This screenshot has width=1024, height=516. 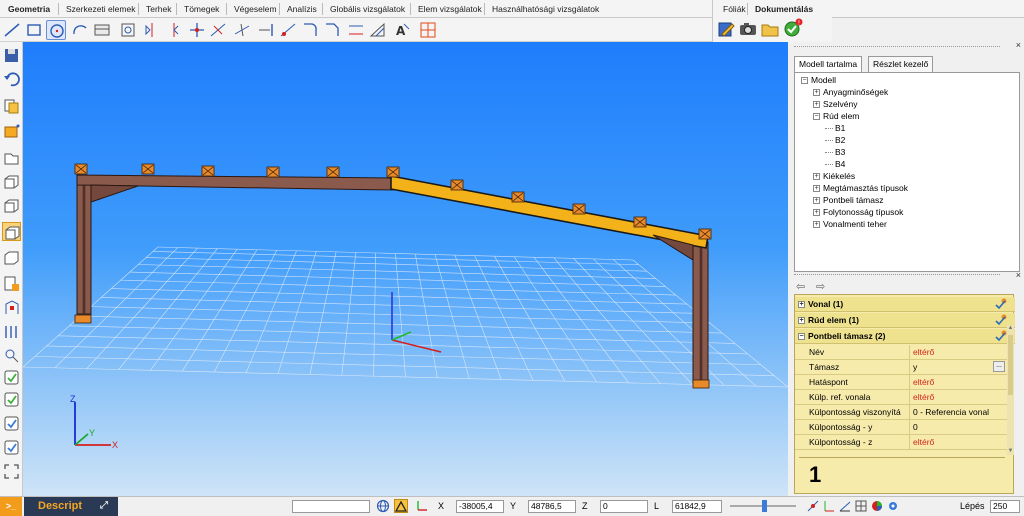 What do you see at coordinates (624, 506) in the screenshot?
I see `z-coord-field: 0` at bounding box center [624, 506].